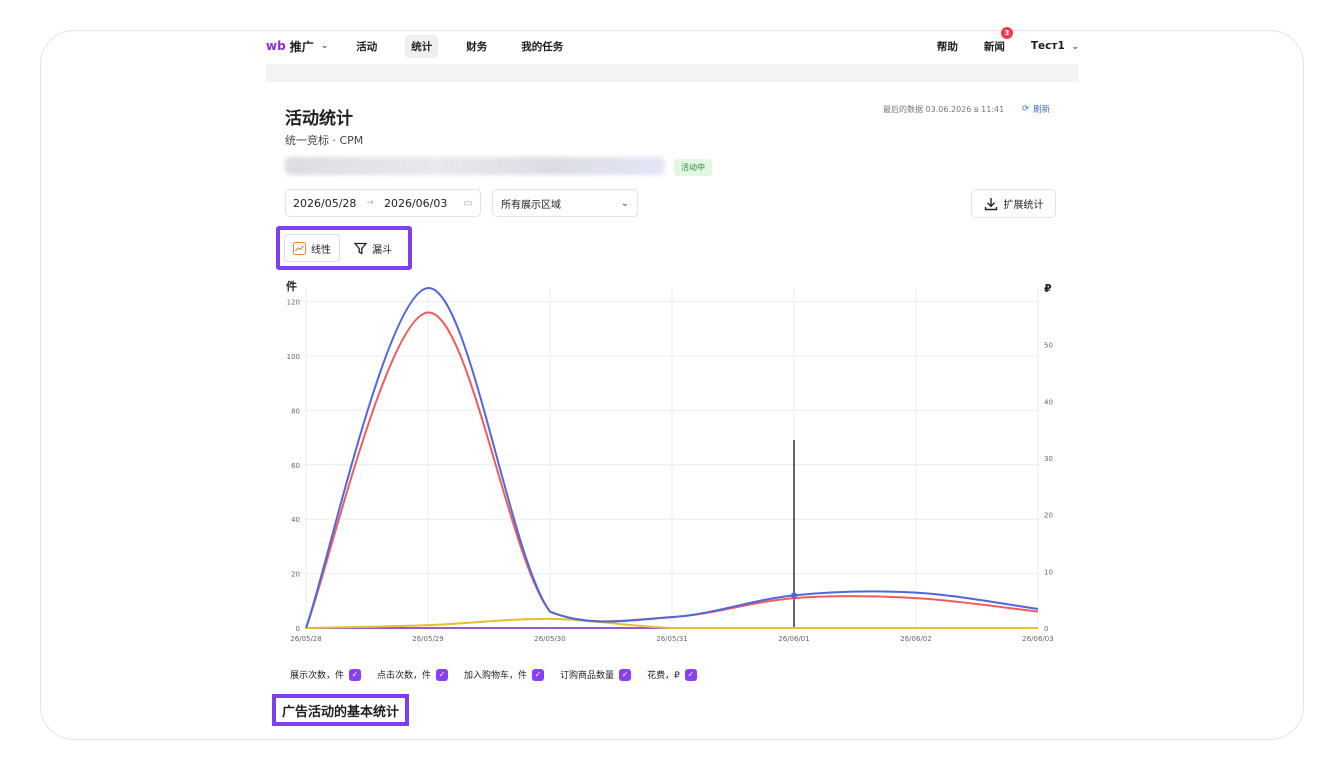 The width and height of the screenshot is (1344, 772). I want to click on status-badge: 活动中, so click(693, 167).